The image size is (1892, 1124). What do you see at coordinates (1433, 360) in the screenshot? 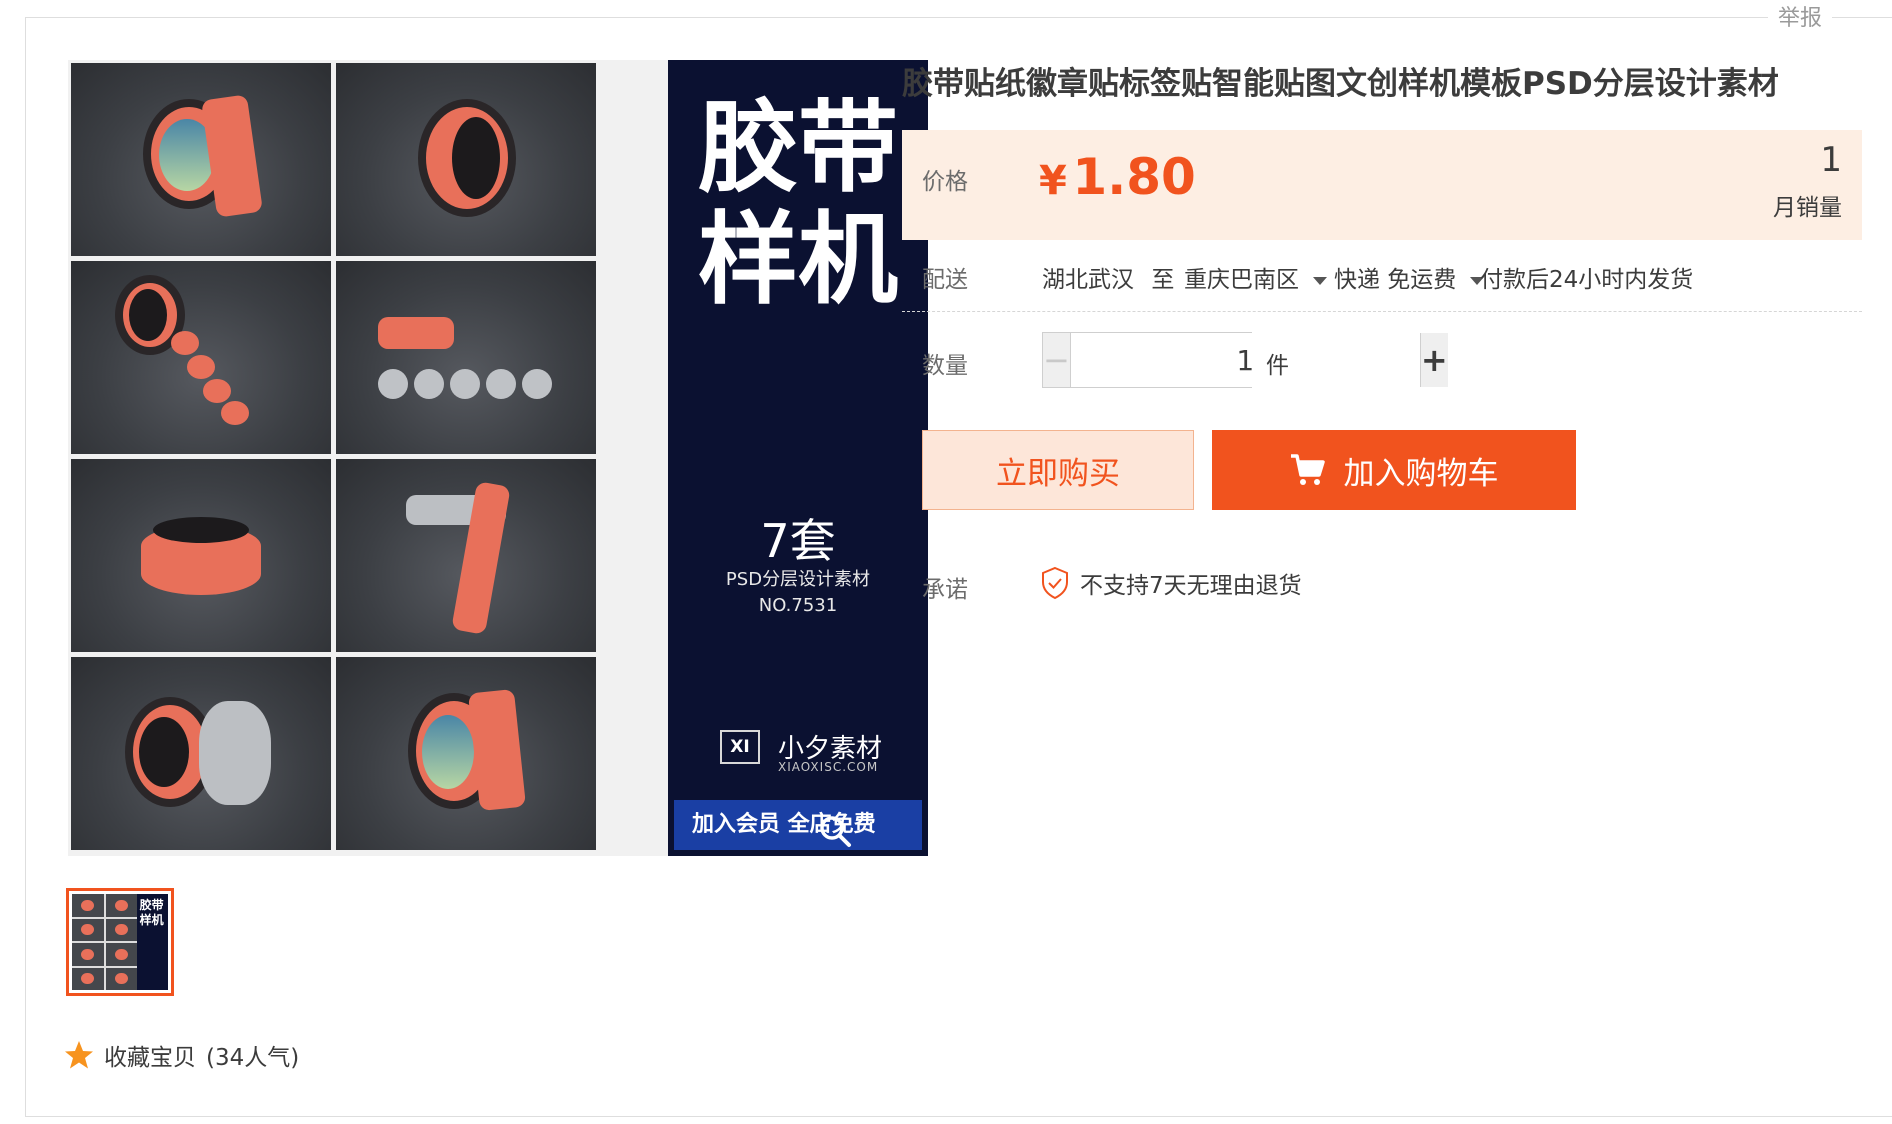
I see `increase-button: +` at bounding box center [1433, 360].